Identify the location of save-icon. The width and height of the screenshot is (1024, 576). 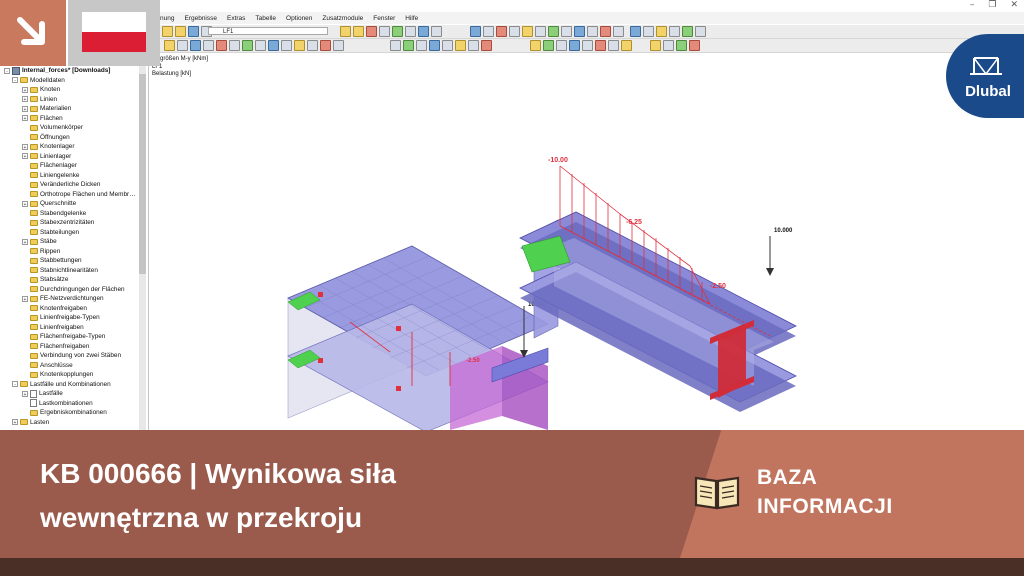
(193, 31).